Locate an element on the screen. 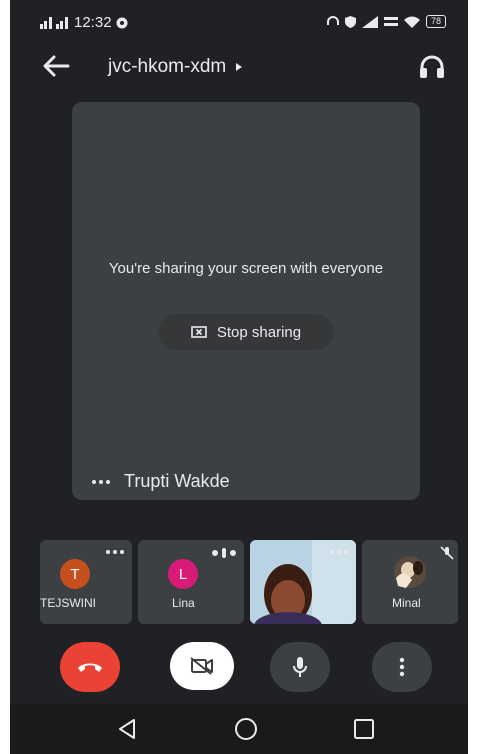 The height and width of the screenshot is (754, 480). shield-icon is located at coordinates (350, 21).